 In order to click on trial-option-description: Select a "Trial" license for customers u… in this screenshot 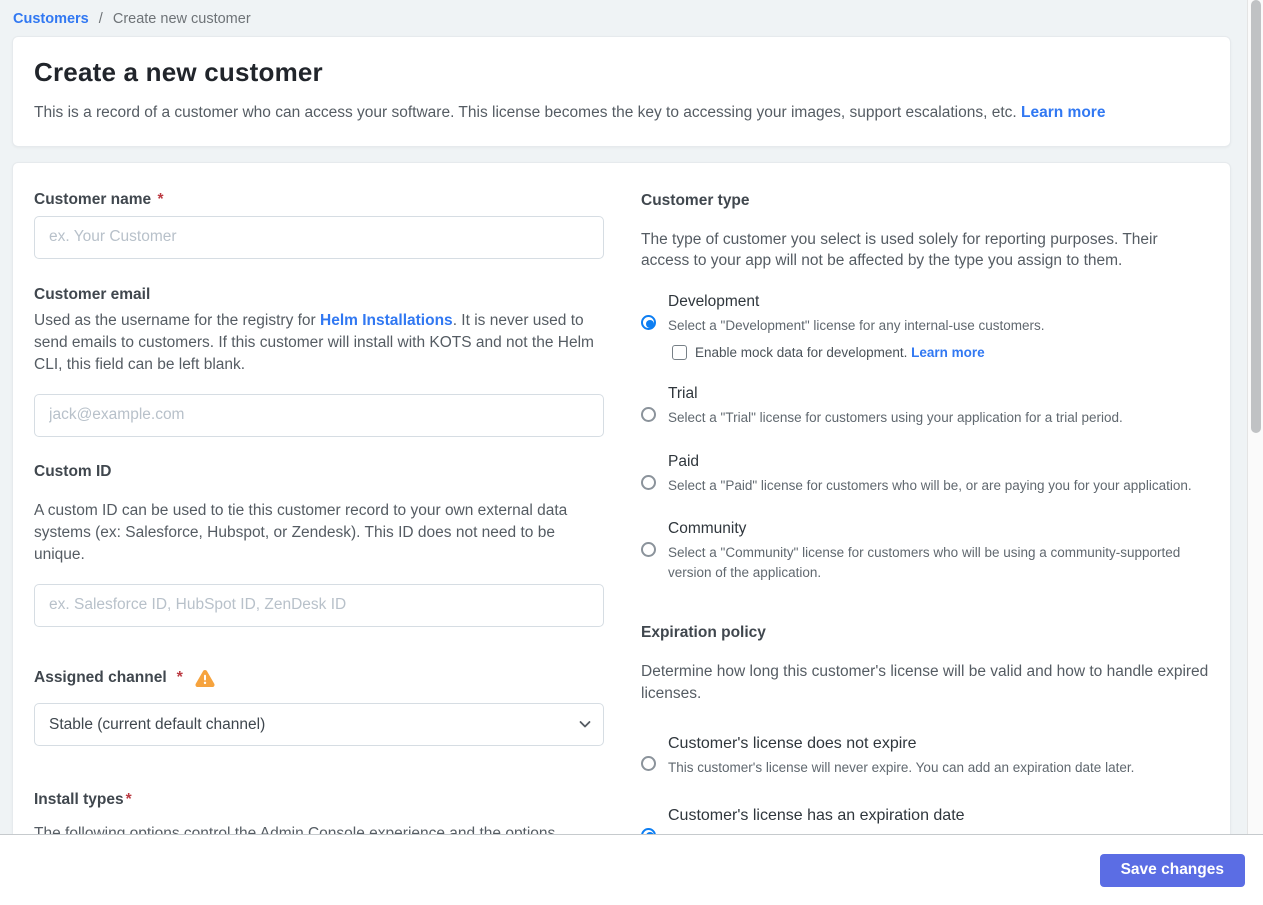, I will do `click(895, 417)`.